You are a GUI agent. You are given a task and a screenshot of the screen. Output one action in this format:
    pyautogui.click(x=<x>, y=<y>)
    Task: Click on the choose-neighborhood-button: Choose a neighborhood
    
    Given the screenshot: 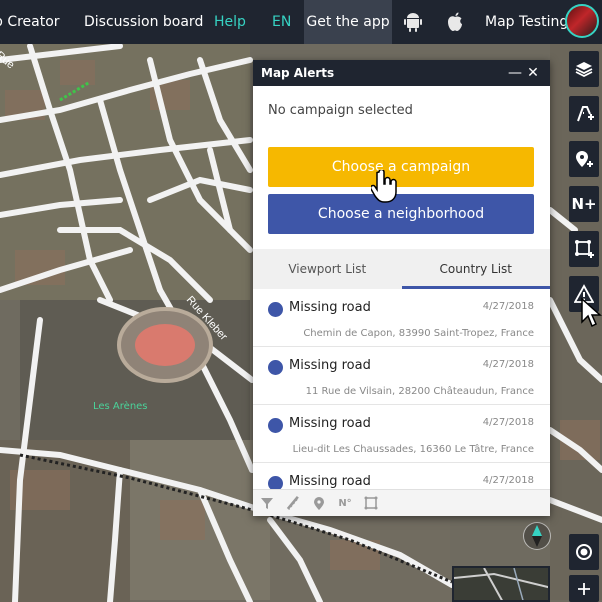 What is the action you would take?
    pyautogui.click(x=401, y=214)
    